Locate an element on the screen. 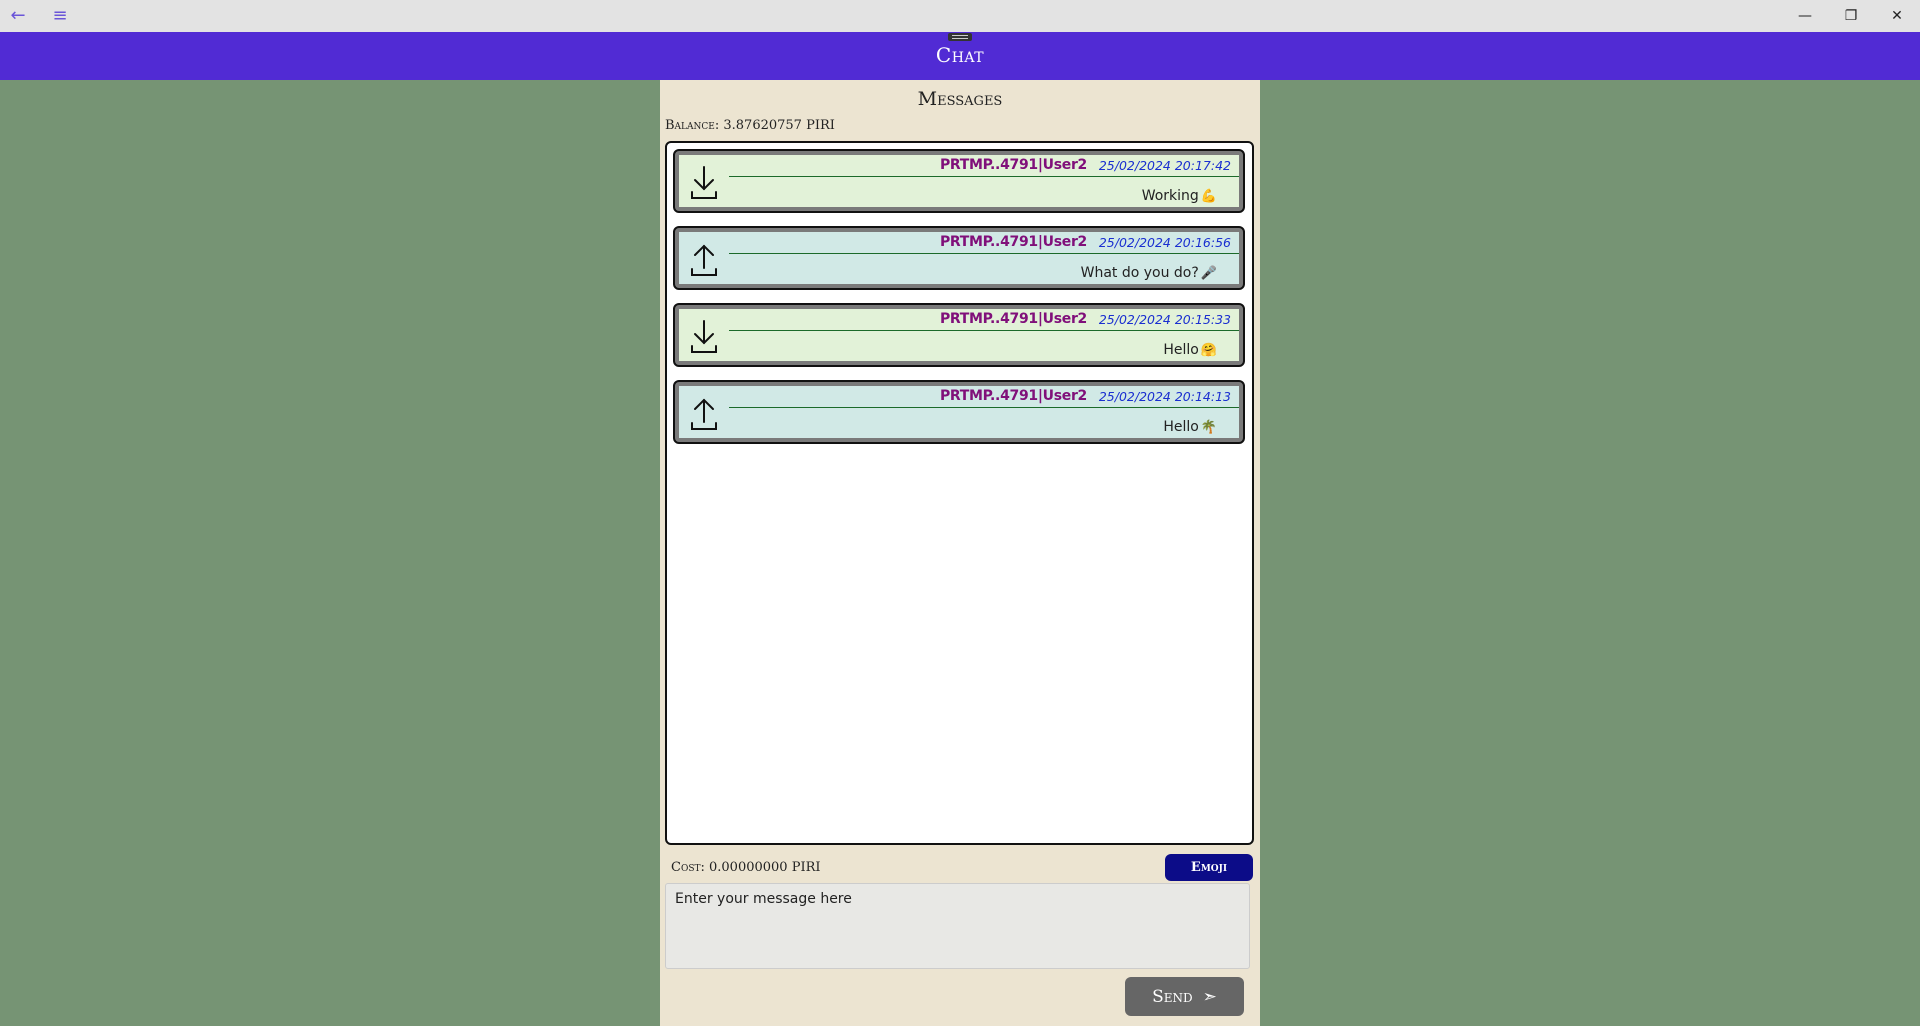  drag-handle-icon is located at coordinates (960, 37).